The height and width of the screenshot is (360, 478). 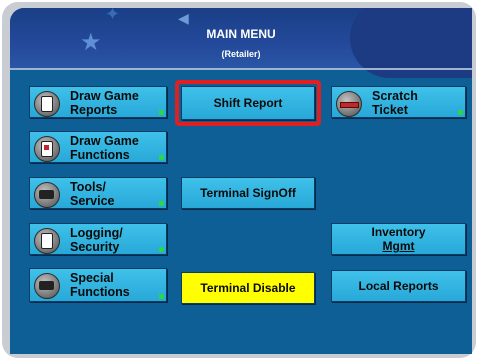 What do you see at coordinates (95, 247) in the screenshot?
I see `button-label-line2: Security` at bounding box center [95, 247].